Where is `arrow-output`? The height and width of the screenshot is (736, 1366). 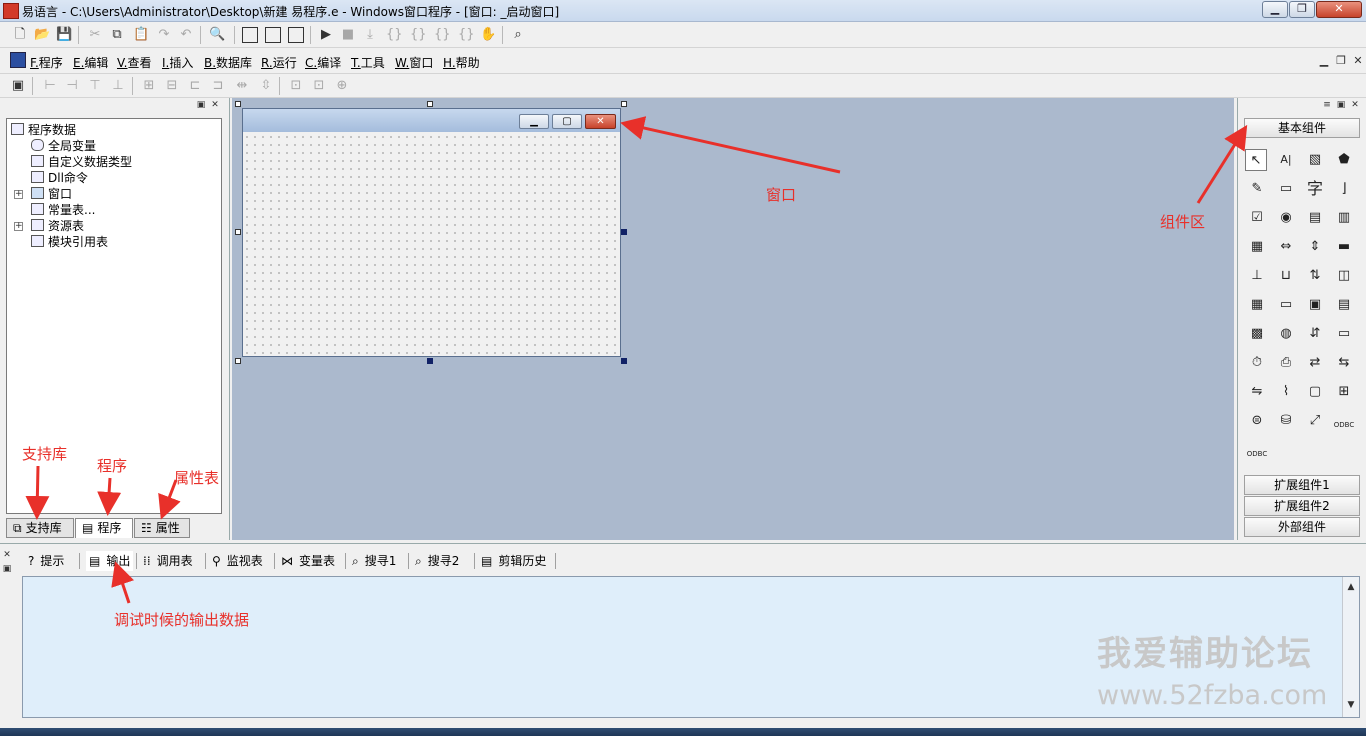 arrow-output is located at coordinates (123, 582).